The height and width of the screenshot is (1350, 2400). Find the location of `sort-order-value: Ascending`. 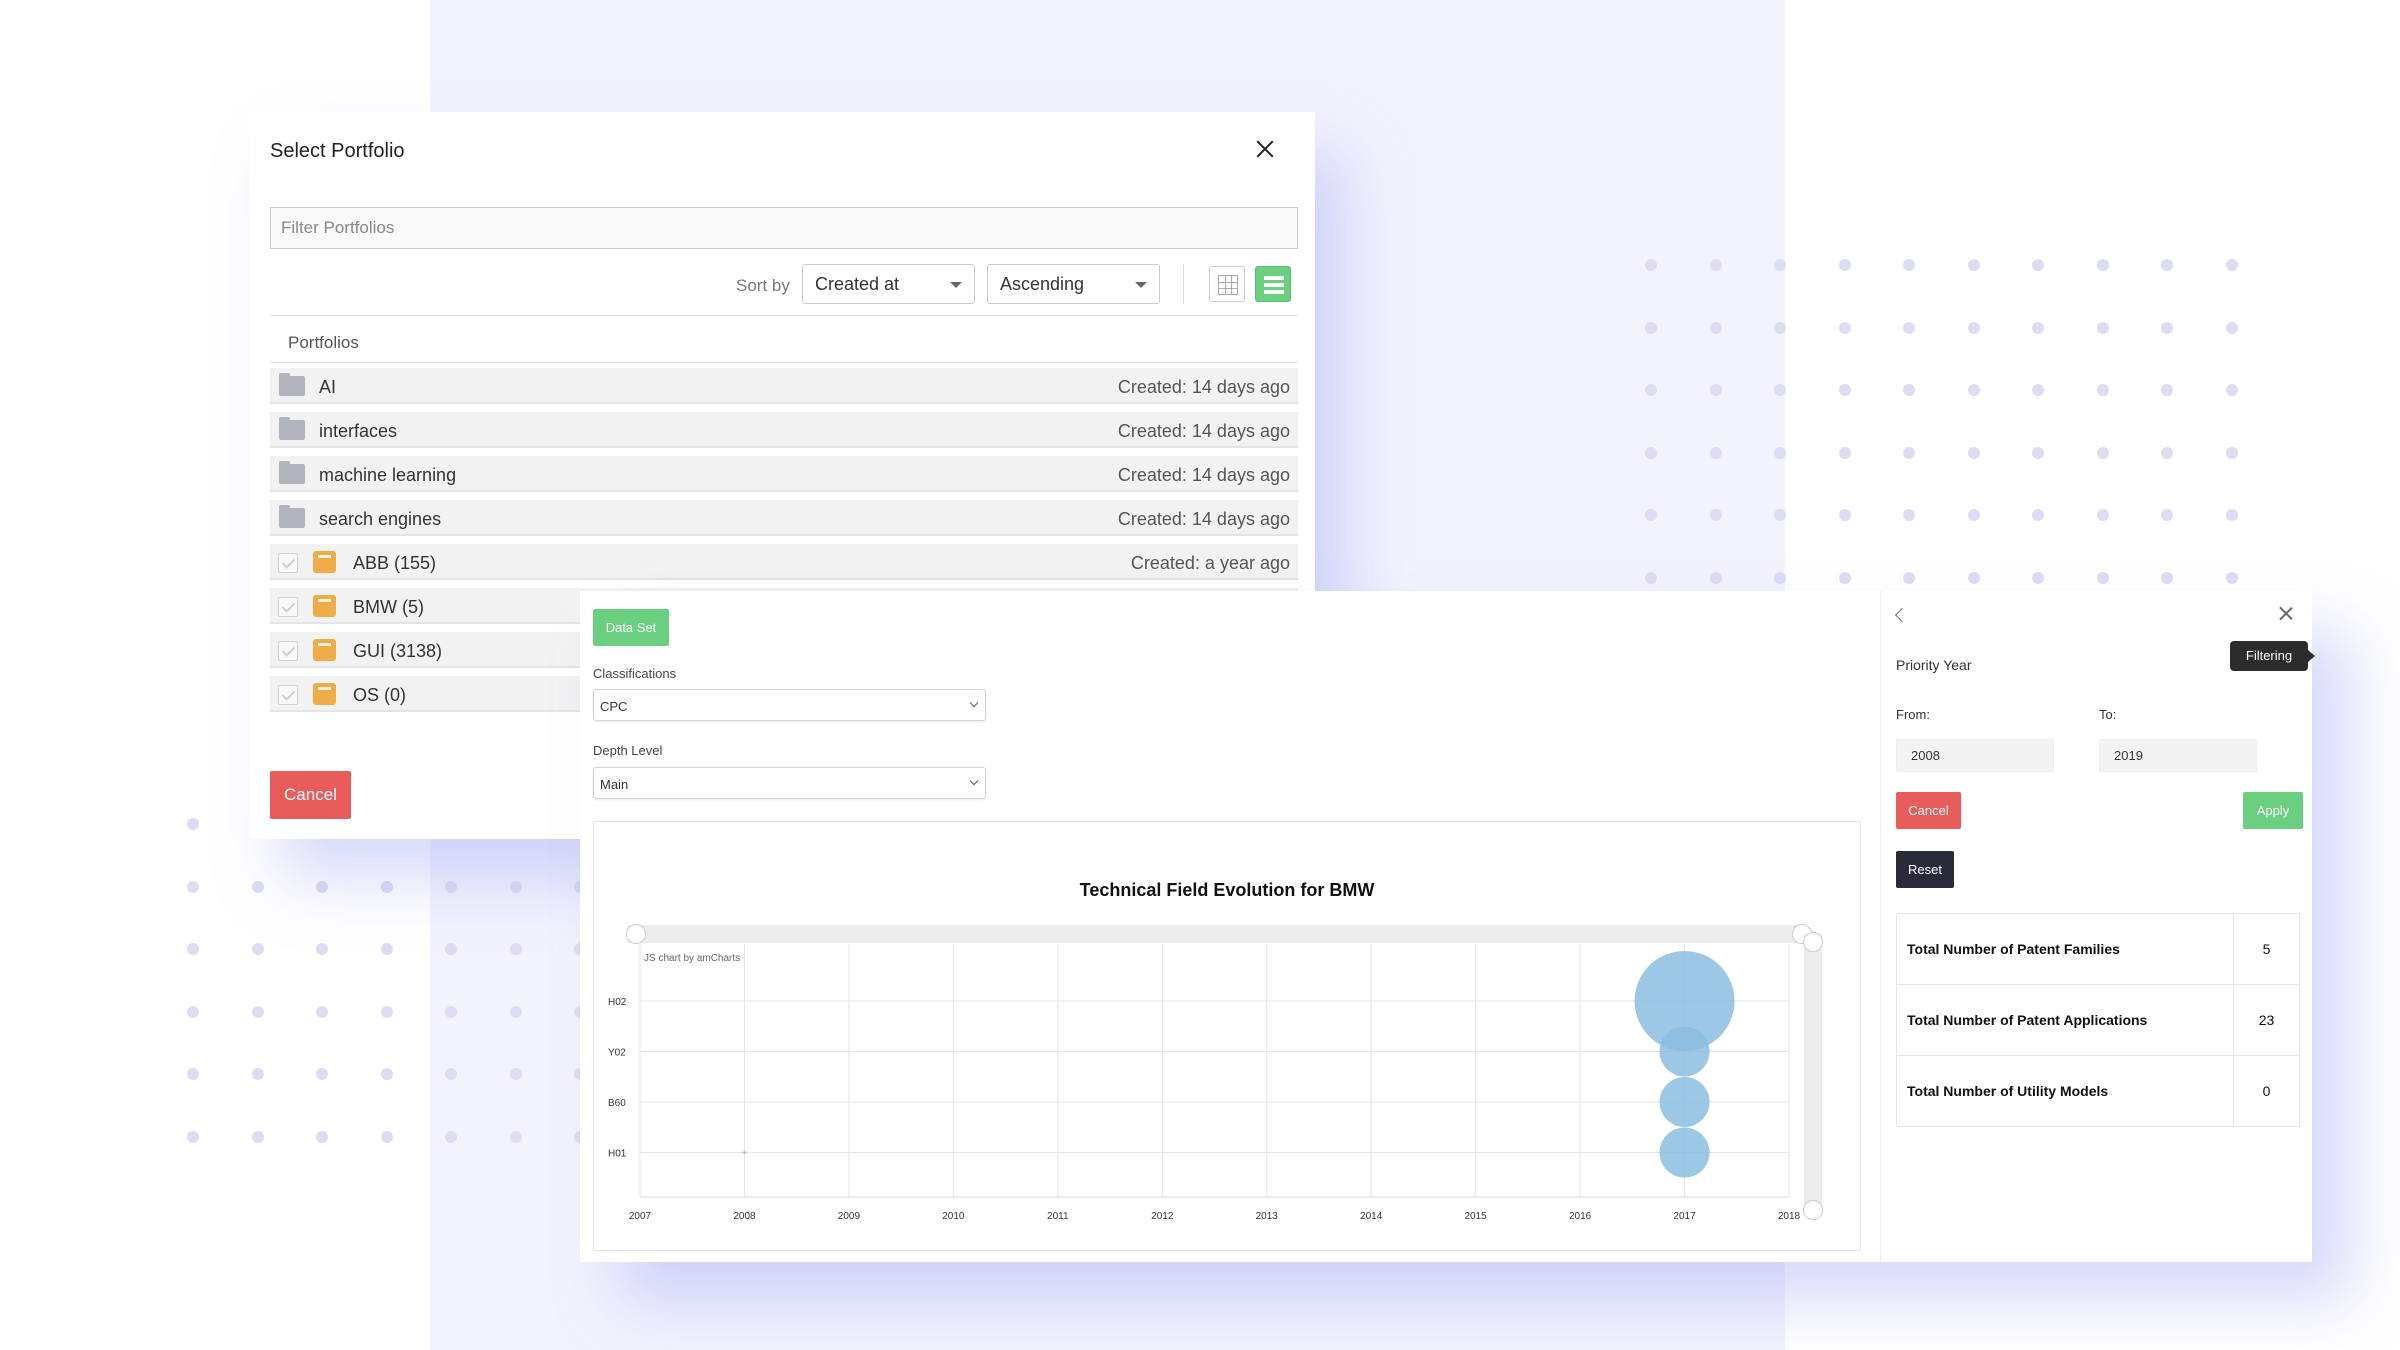

sort-order-value: Ascending is located at coordinates (1042, 284).